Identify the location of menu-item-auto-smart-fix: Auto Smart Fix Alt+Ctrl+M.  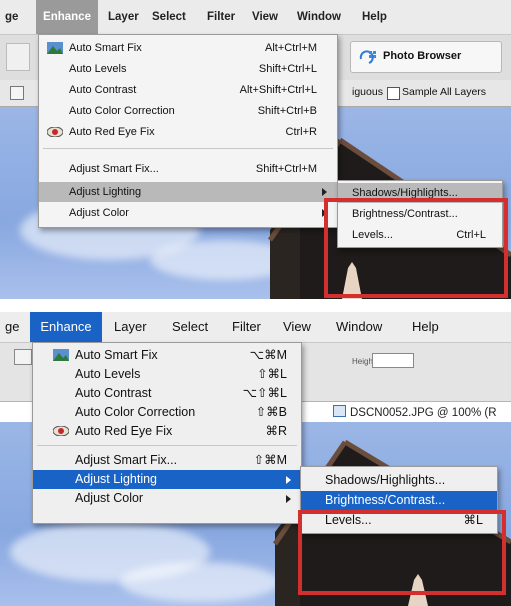
(188, 48).